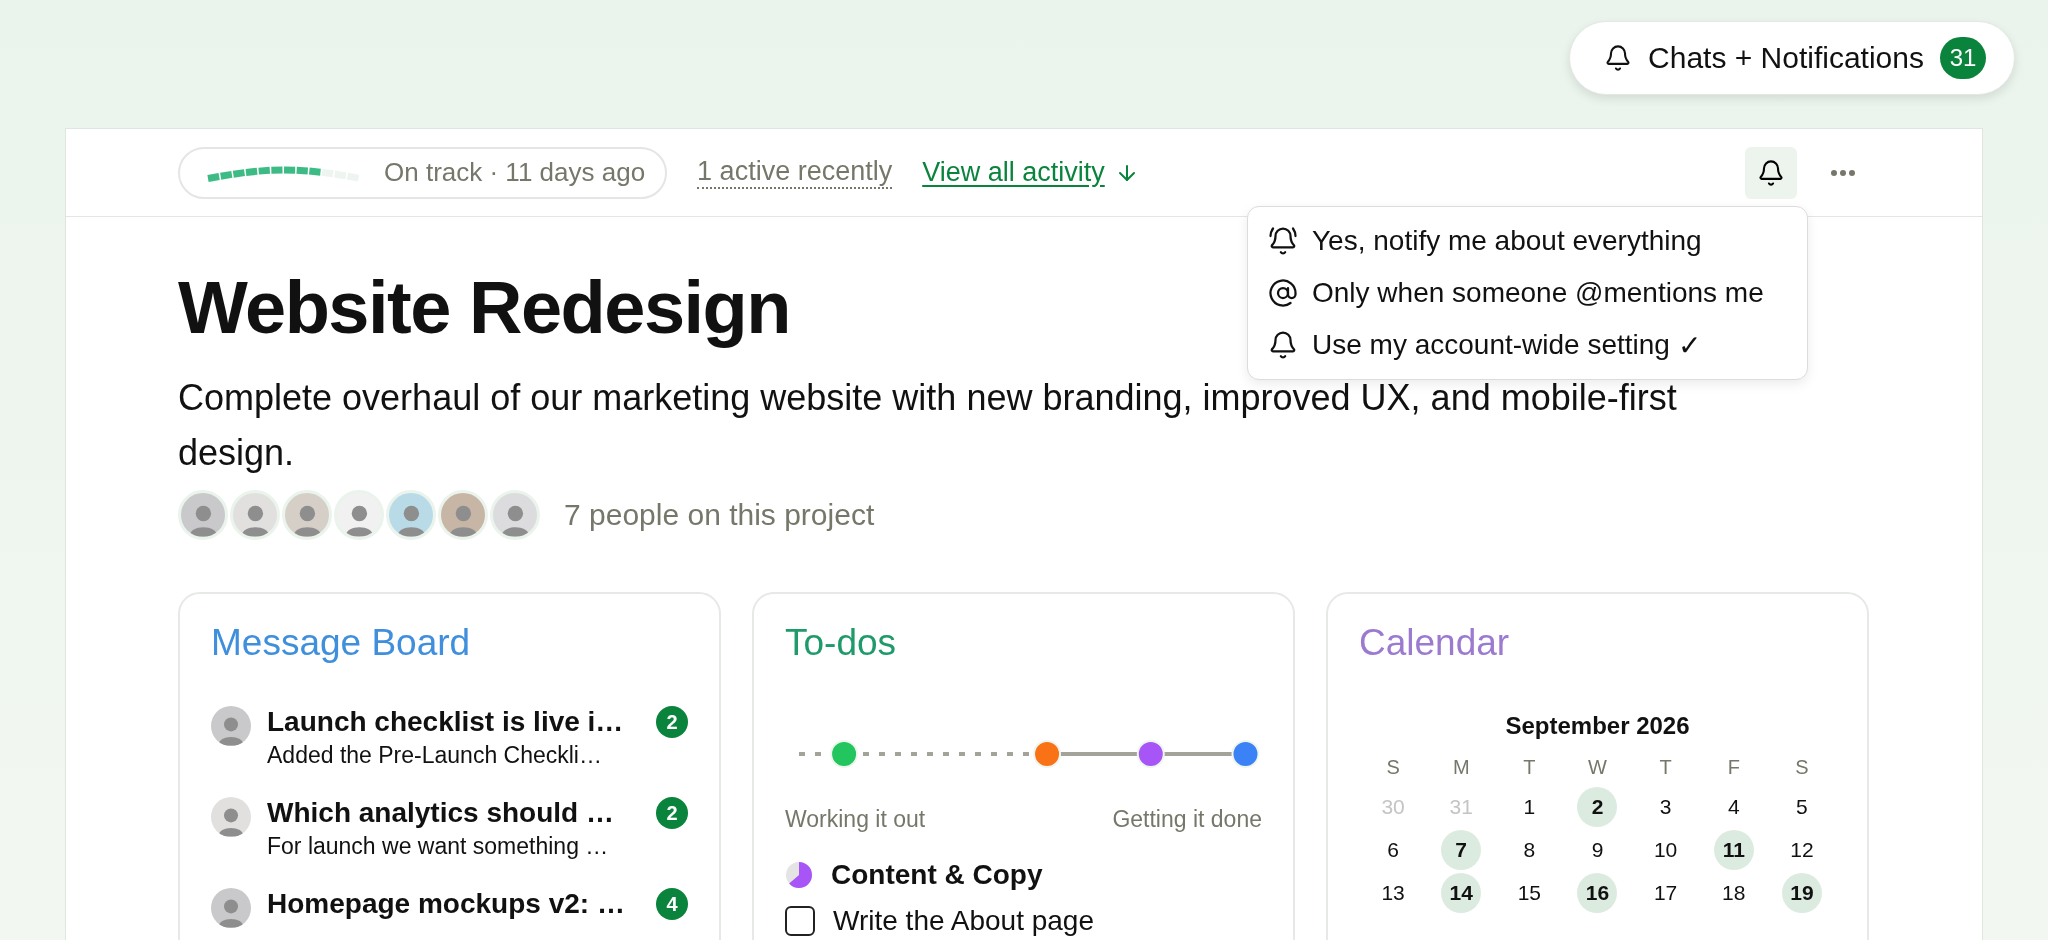 This screenshot has width=2048, height=940. What do you see at coordinates (1023, 643) in the screenshot?
I see `card-title: To-dos` at bounding box center [1023, 643].